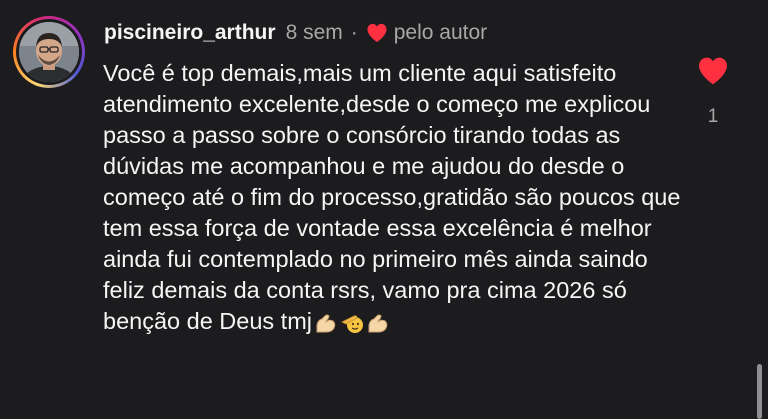 The height and width of the screenshot is (419, 768). I want to click on comment-header: piscineiro_arthur 8 sem · pelo autor, so click(295, 33).